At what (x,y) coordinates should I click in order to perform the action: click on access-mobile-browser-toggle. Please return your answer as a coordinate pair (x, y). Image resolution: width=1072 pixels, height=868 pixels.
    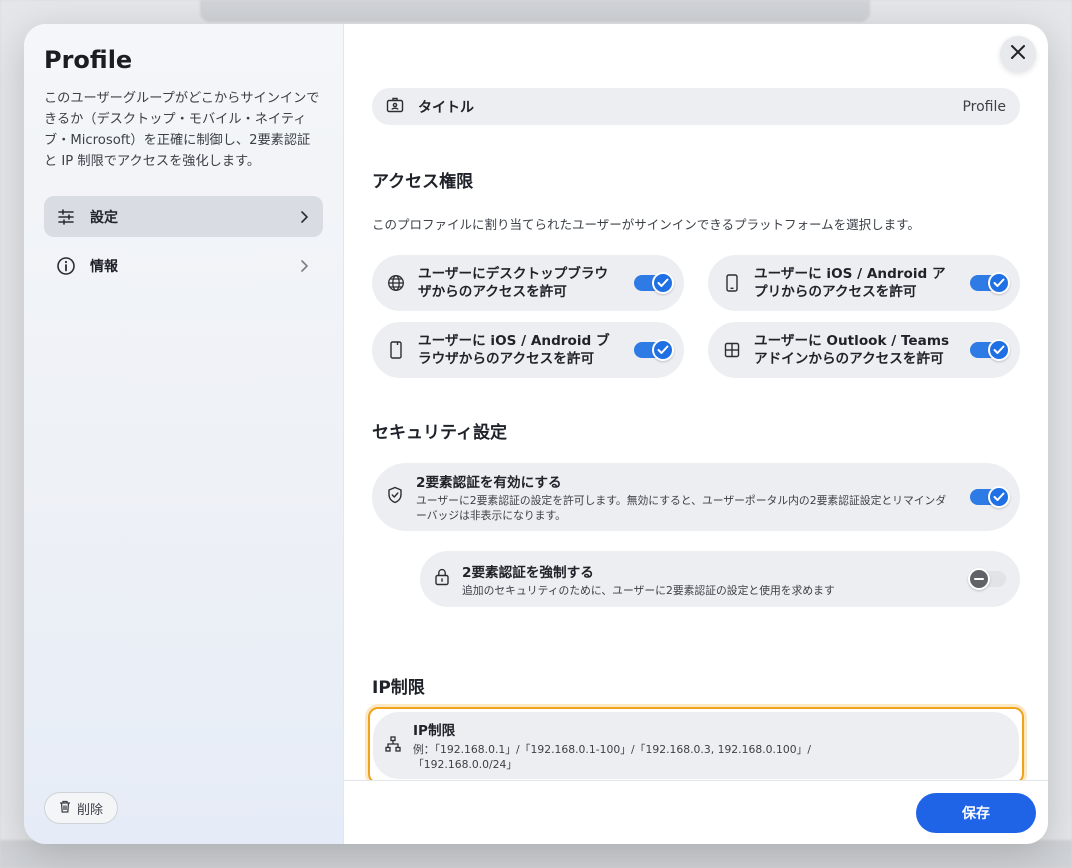
    Looking at the image, I should click on (654, 350).